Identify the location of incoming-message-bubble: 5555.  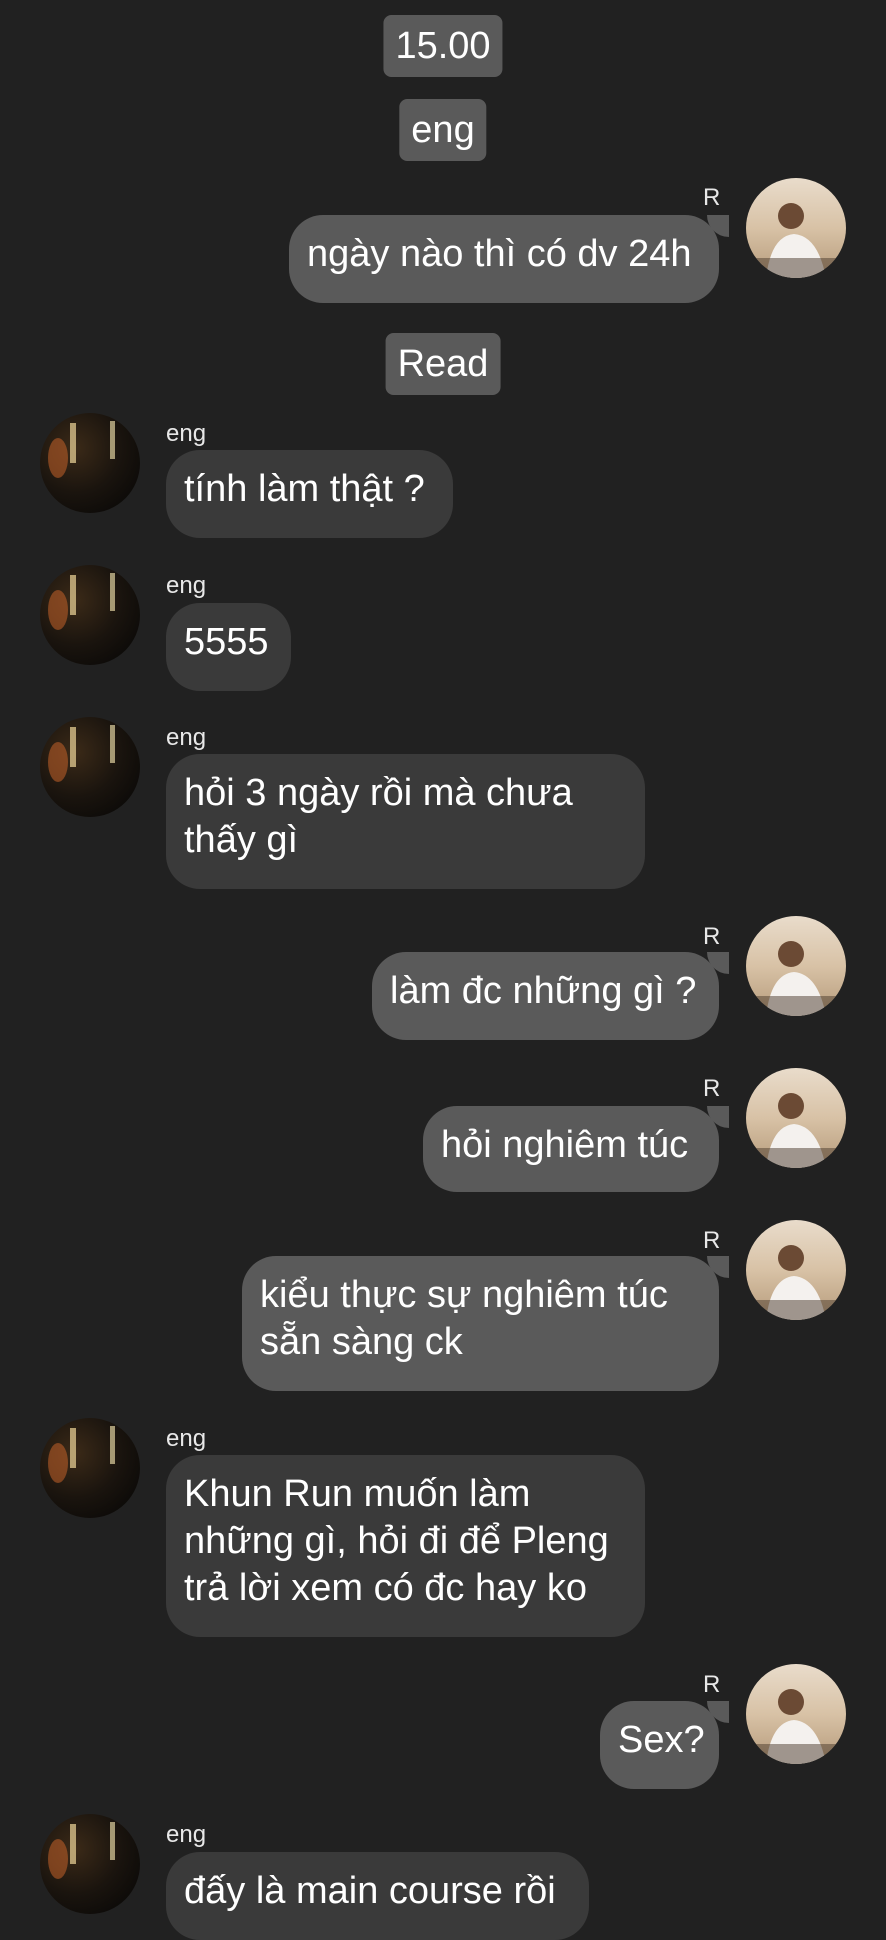
(228, 647).